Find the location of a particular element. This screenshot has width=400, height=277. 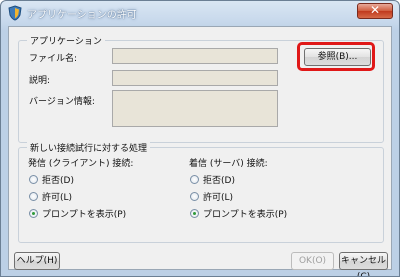

outgoing-deny-radio is located at coordinates (33, 179).